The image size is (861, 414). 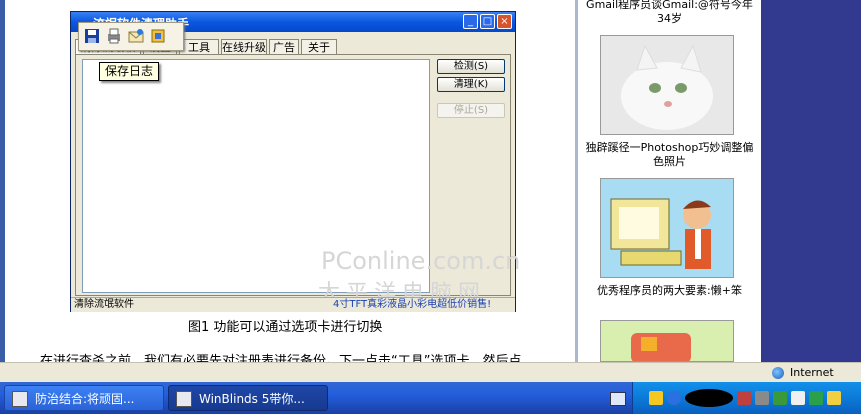 What do you see at coordinates (92, 36) in the screenshot?
I see `save-icon` at bounding box center [92, 36].